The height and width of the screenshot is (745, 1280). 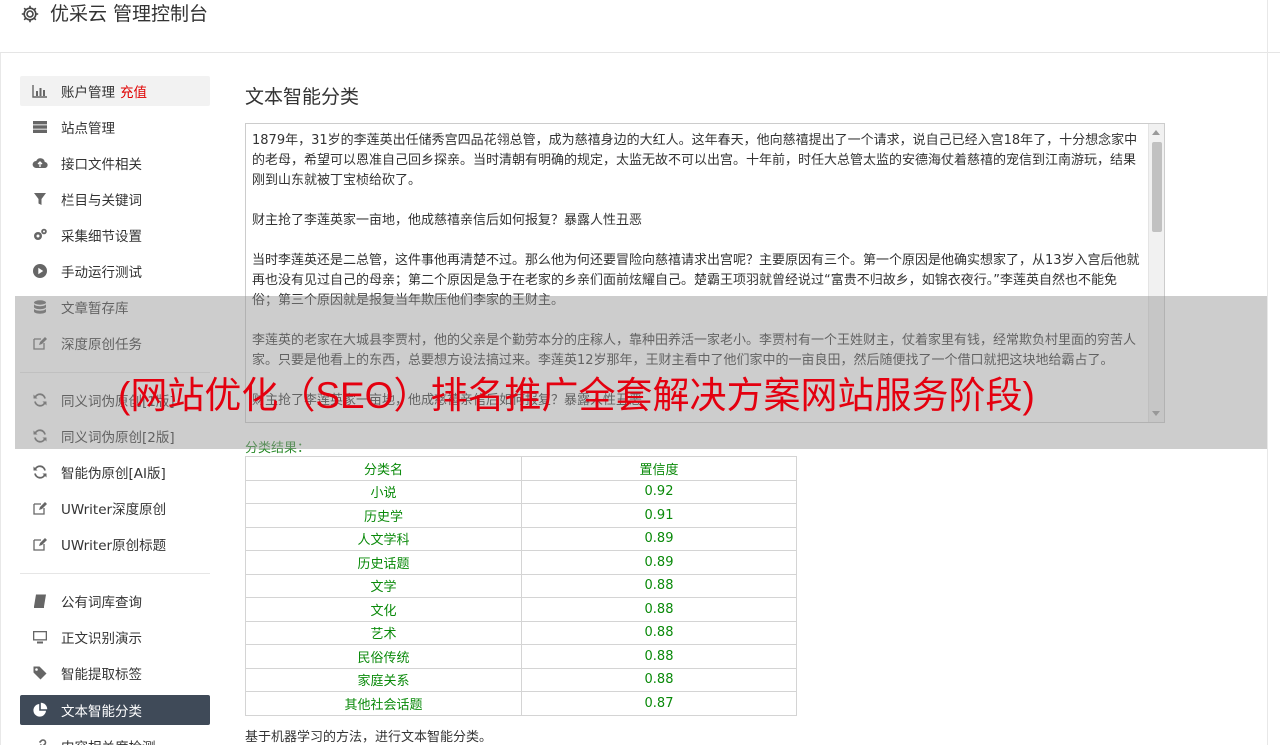 What do you see at coordinates (101, 201) in the screenshot?
I see `sidebar-item-label: 栏目与关键词` at bounding box center [101, 201].